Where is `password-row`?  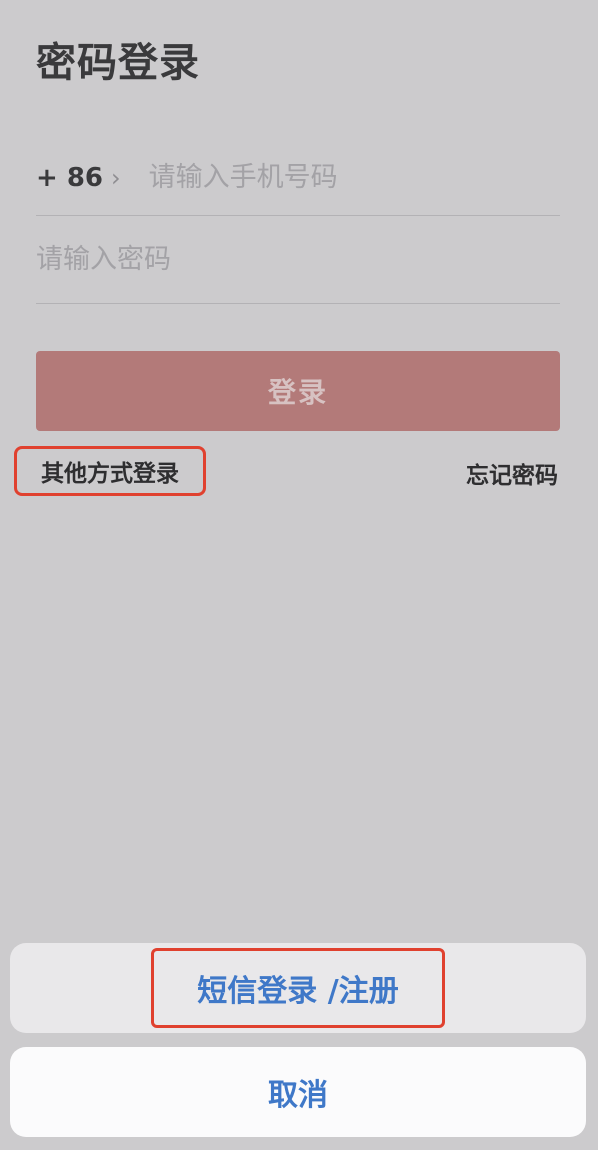
password-row is located at coordinates (298, 260).